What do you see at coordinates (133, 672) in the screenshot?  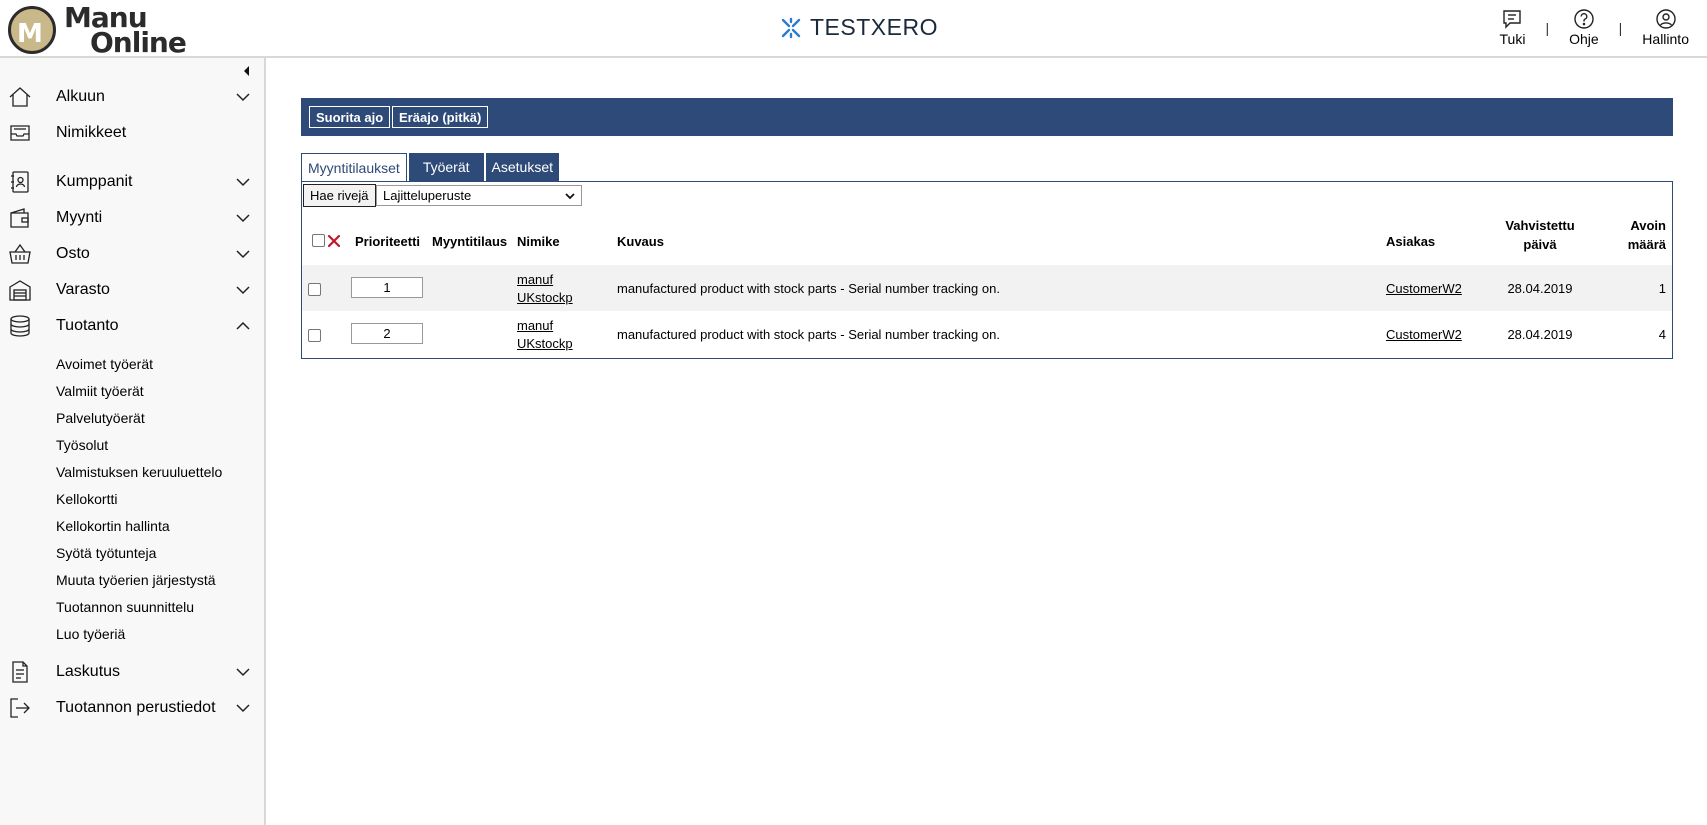 I see `sidebar-item-laskutus: Laskutus` at bounding box center [133, 672].